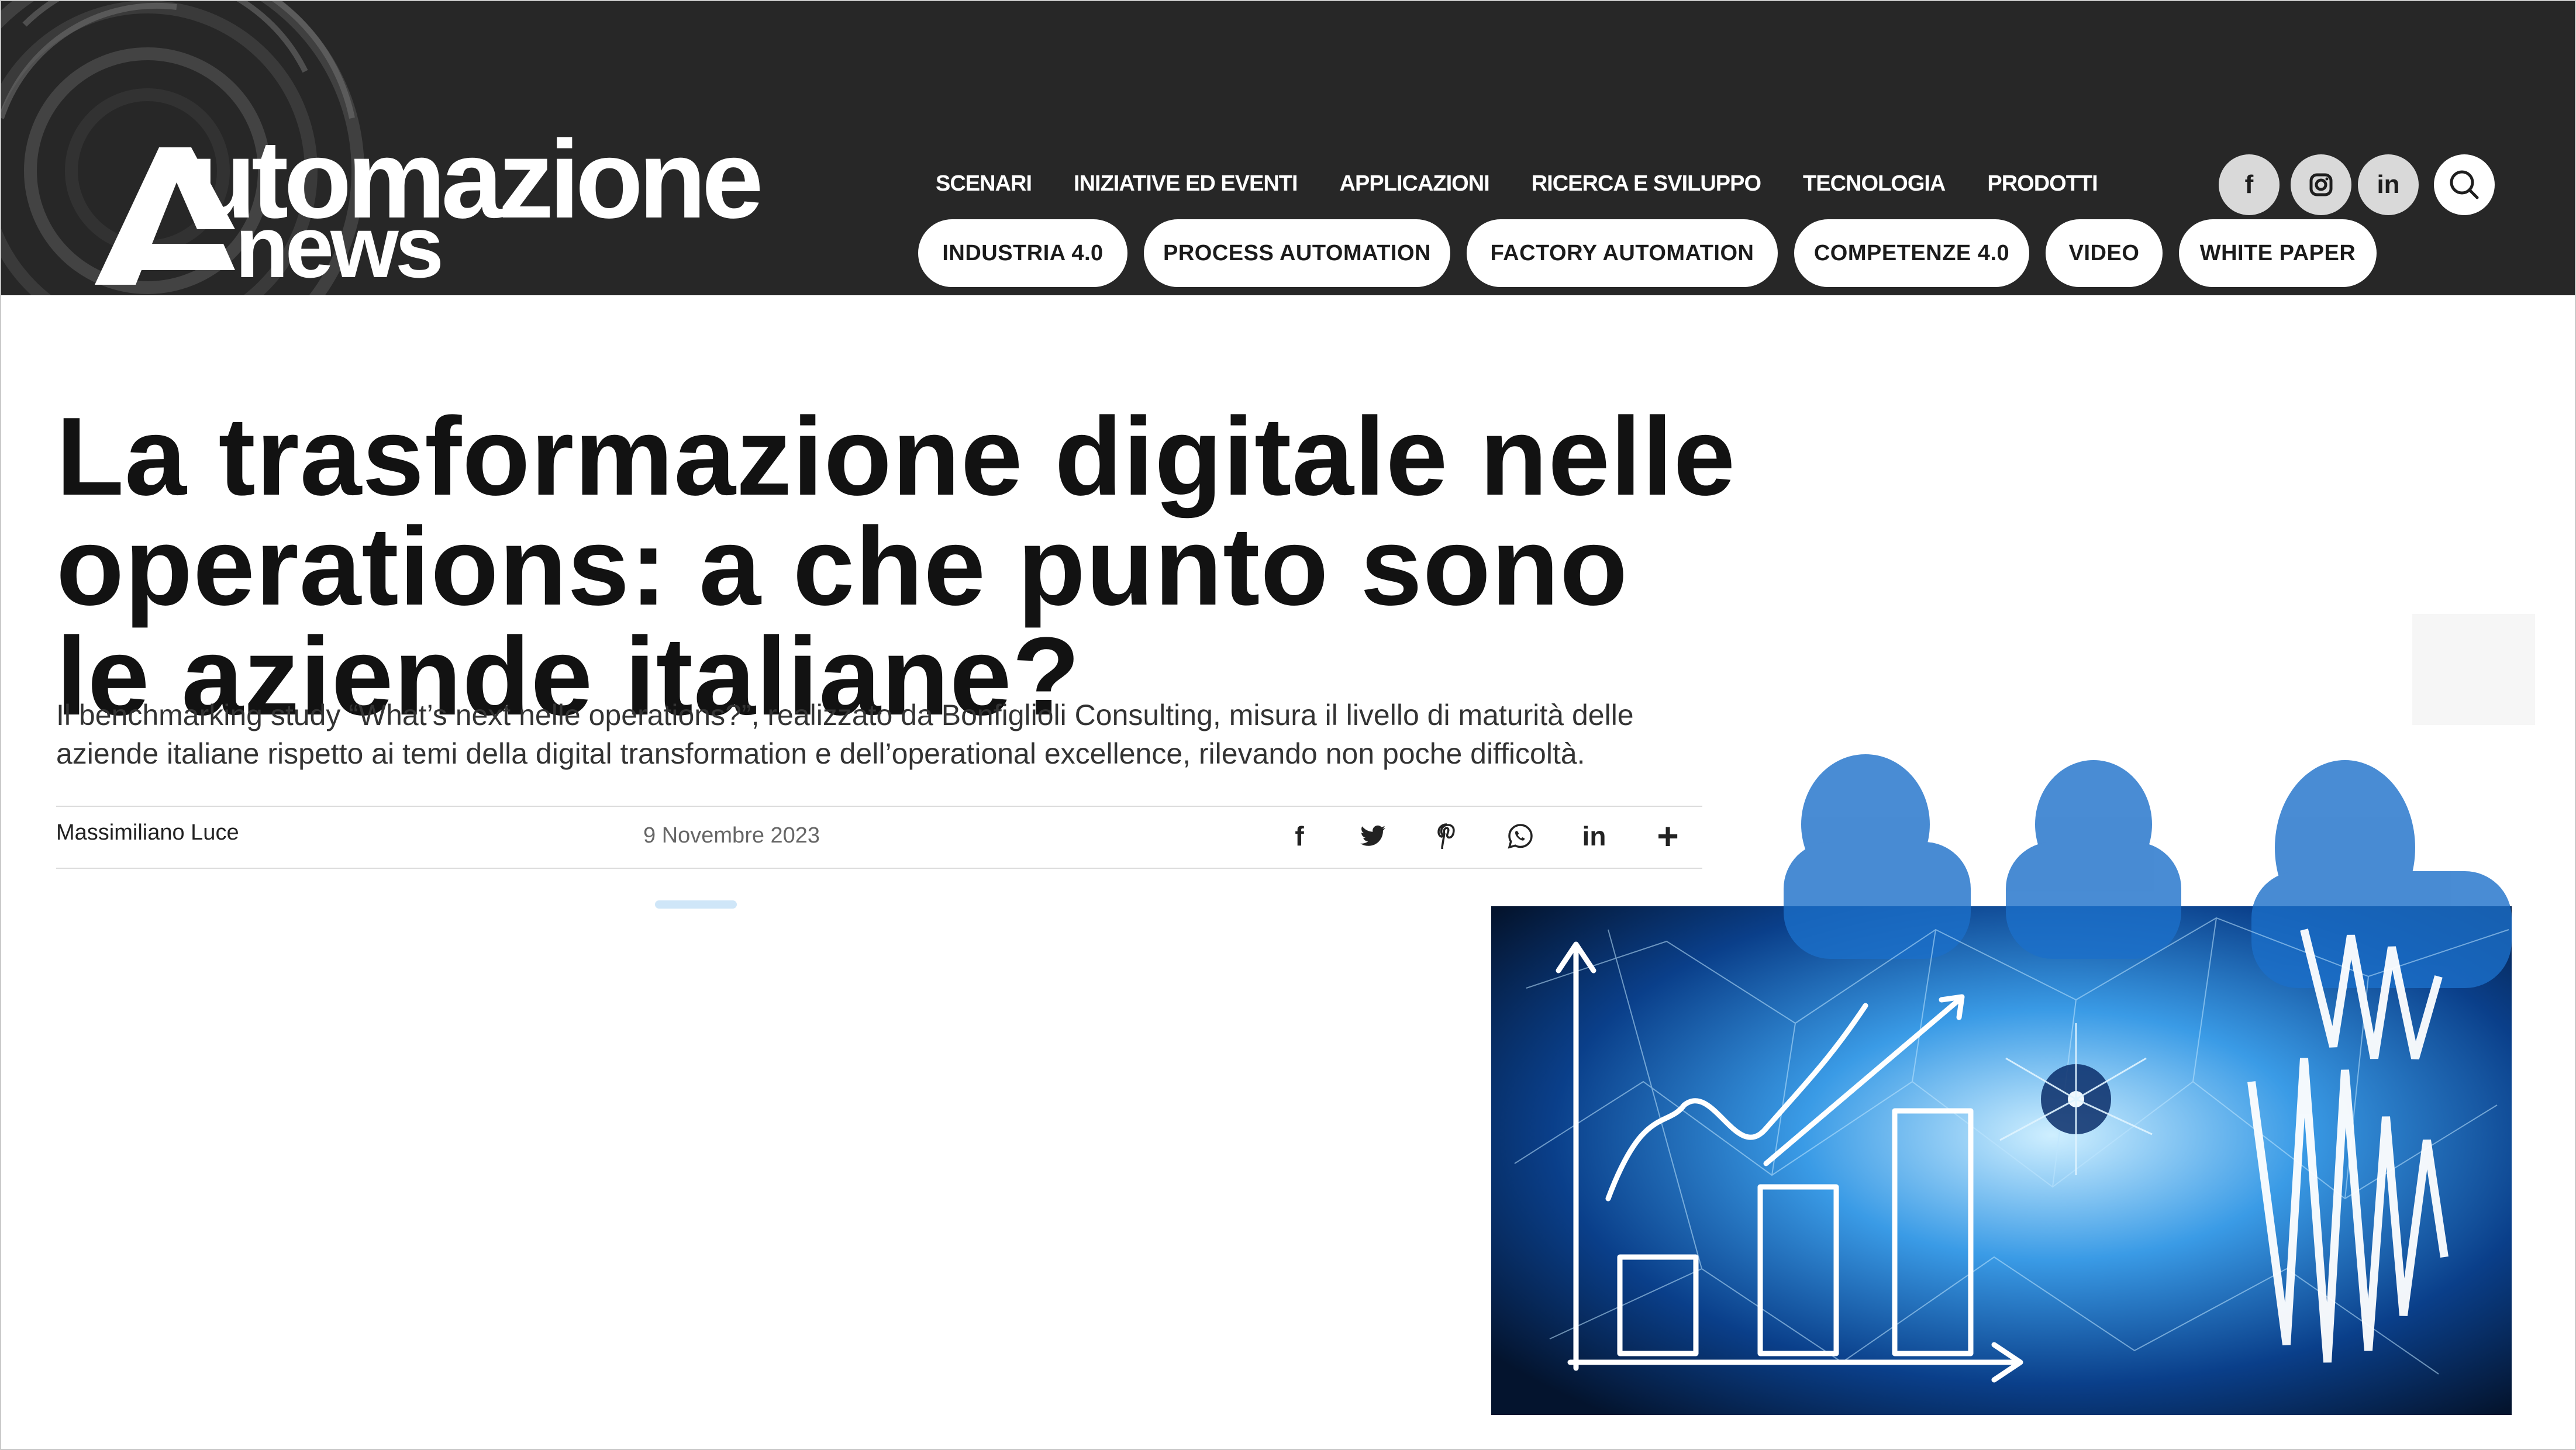 This screenshot has width=2576, height=1450. Describe the element at coordinates (1912, 253) in the screenshot. I see `pill-competenze-4-0: COMPETENZE 4.0` at that location.